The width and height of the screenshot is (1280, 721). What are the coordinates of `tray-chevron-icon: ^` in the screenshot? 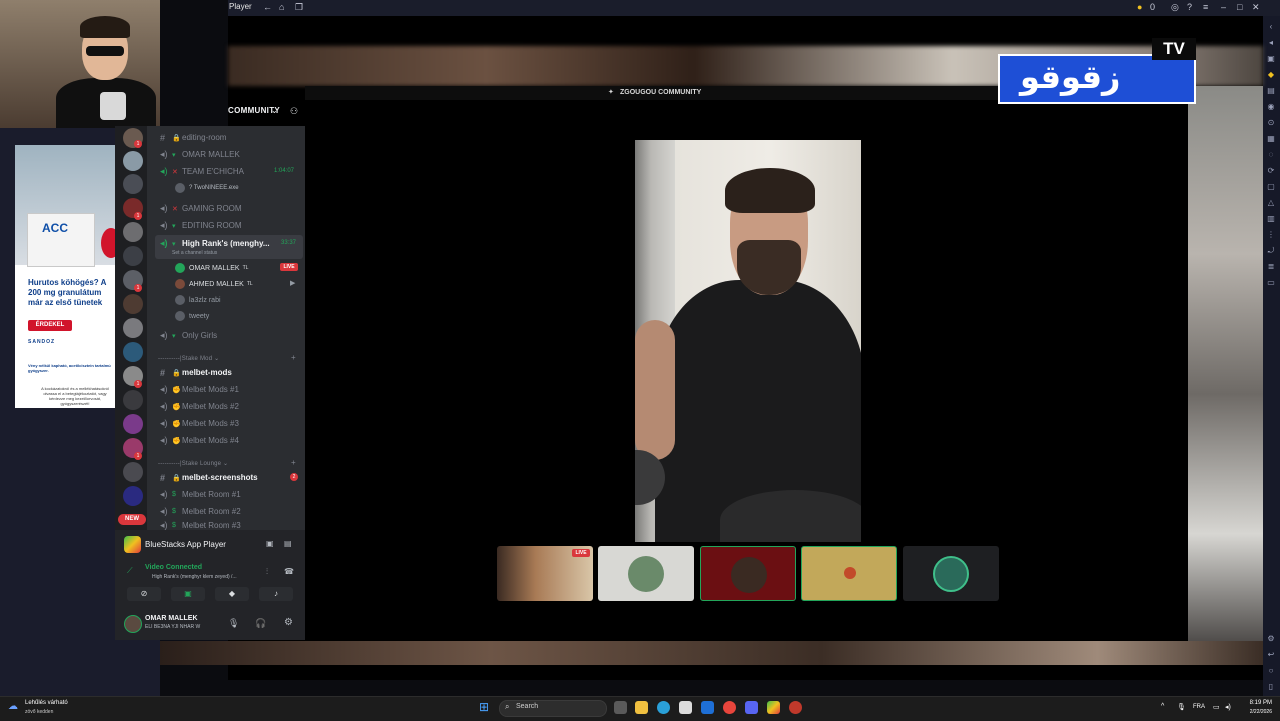 It's located at (1162, 706).